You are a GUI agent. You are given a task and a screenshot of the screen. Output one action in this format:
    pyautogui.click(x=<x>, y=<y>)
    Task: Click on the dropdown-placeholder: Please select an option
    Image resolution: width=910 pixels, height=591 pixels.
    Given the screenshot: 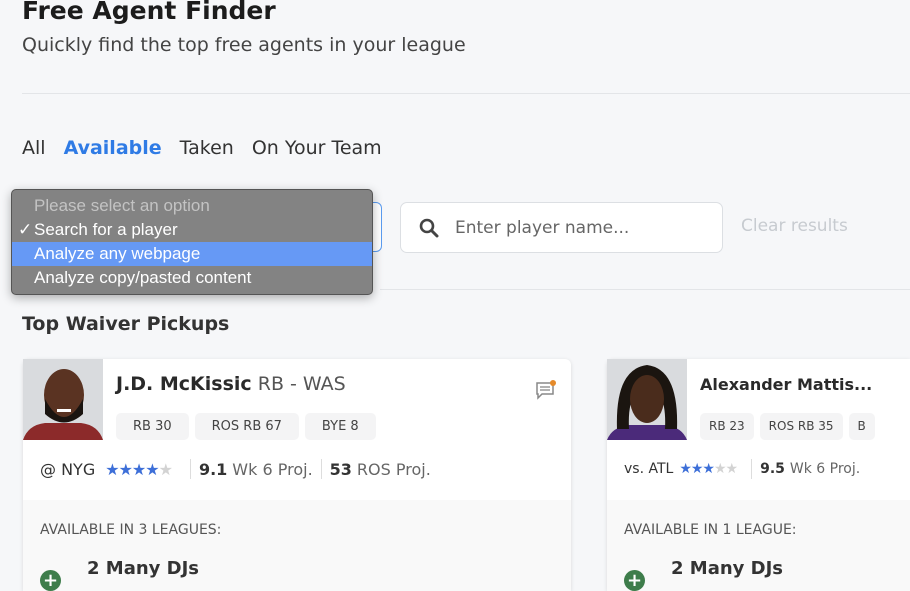 What is the action you would take?
    pyautogui.click(x=122, y=205)
    